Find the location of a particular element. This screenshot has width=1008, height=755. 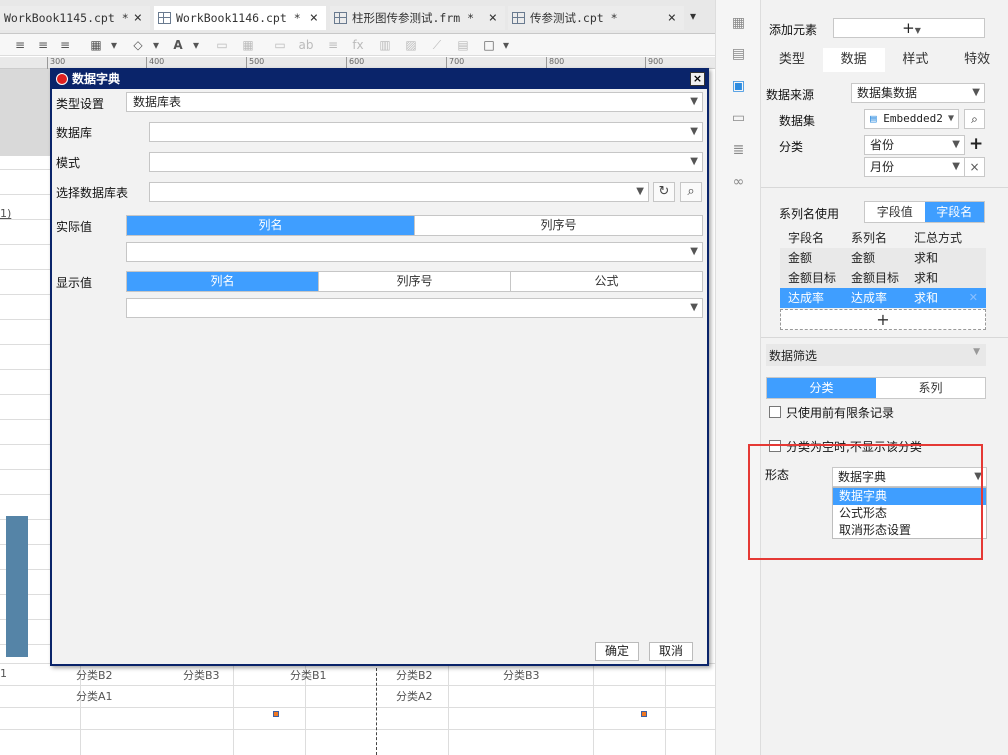

table-row: 金额目标 金额目标 求和 is located at coordinates (883, 278).